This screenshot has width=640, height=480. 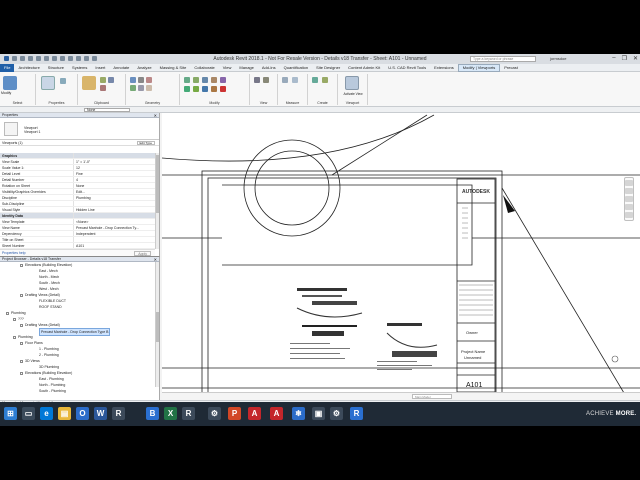 What do you see at coordinates (204, 68) in the screenshot?
I see `menu-tab-collaborate: Collaborate` at bounding box center [204, 68].